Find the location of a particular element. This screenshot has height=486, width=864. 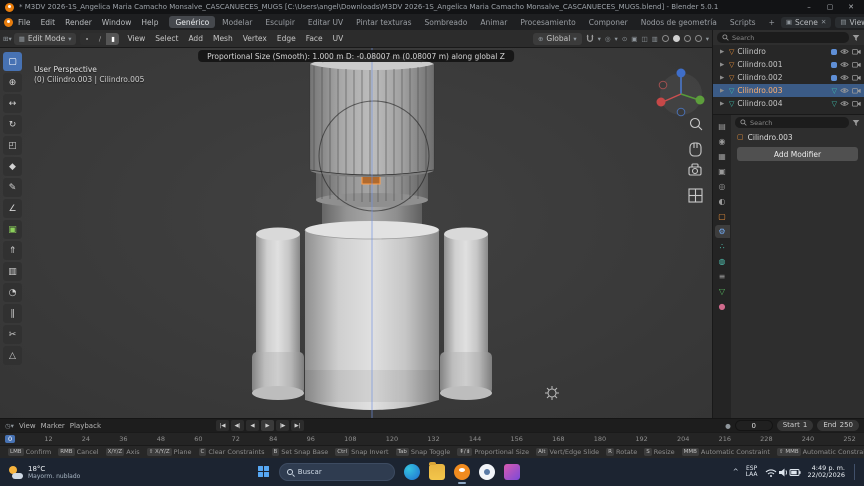

viewport-menu-view: View is located at coordinates (136, 38).